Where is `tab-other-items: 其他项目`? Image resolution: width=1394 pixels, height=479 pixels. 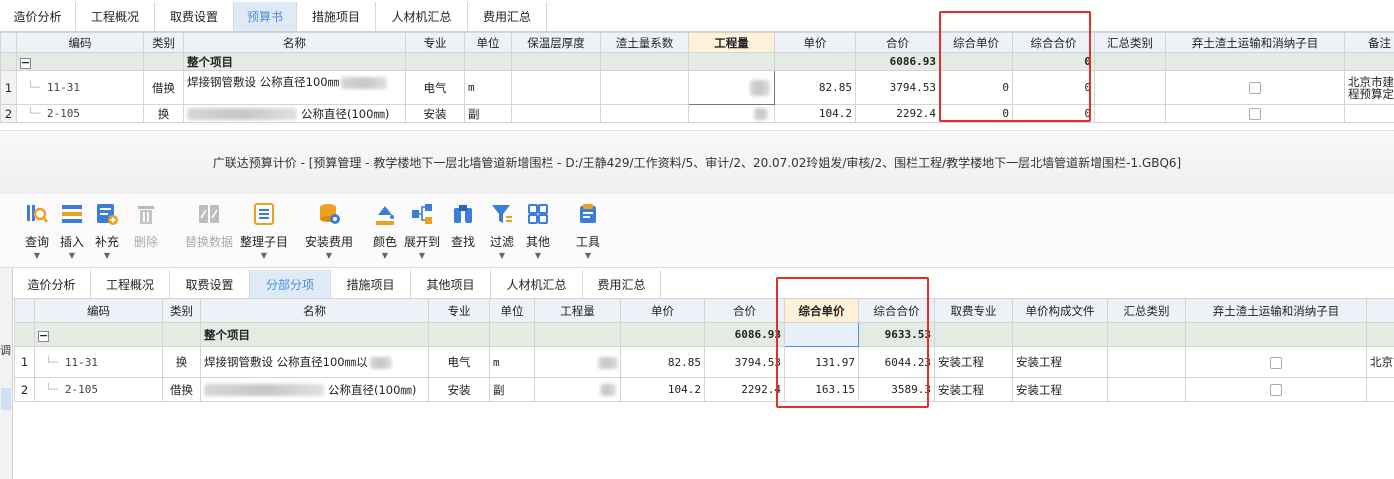 tab-other-items: 其他项目 is located at coordinates (451, 284).